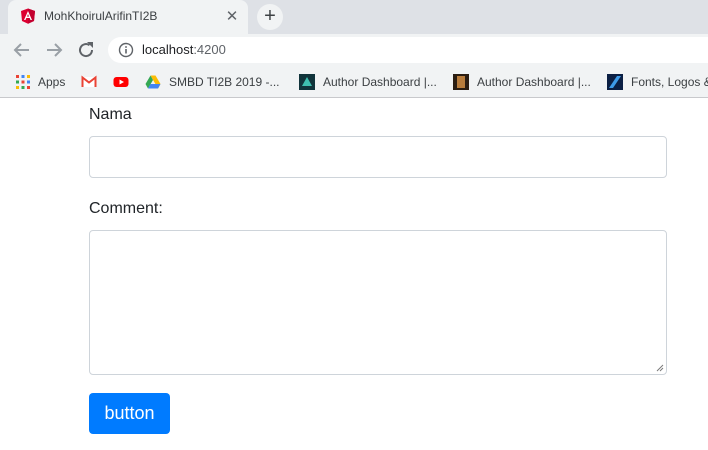 This screenshot has height=450, width=708. I want to click on comment-label: Comment:, so click(126, 208).